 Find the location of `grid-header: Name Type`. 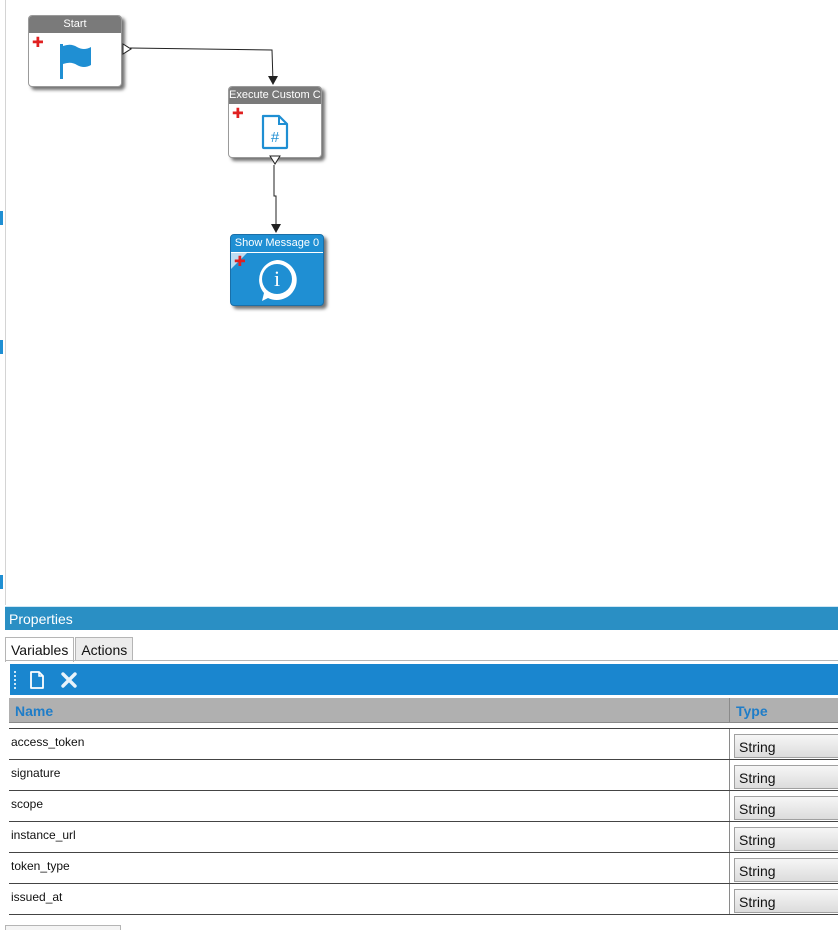

grid-header: Name Type is located at coordinates (423, 710).